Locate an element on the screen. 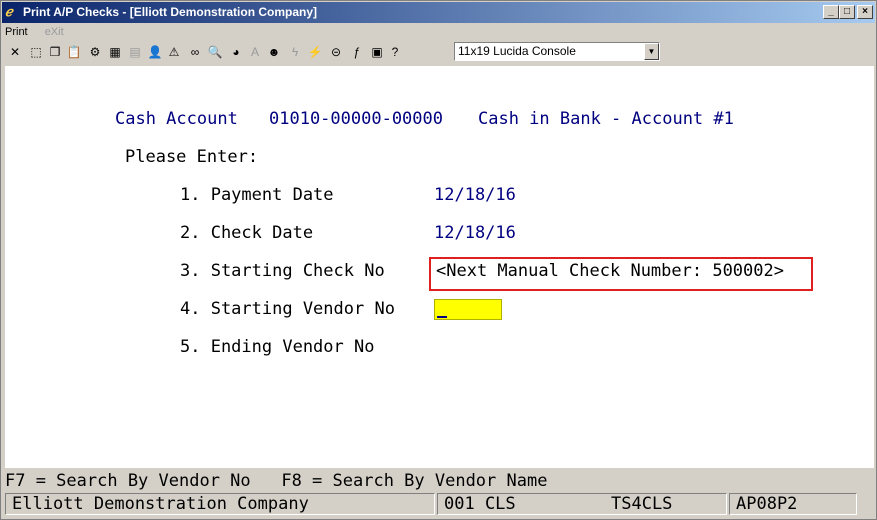  starting-vendor-no-label: 4. Starting Vendor No is located at coordinates (287, 309).